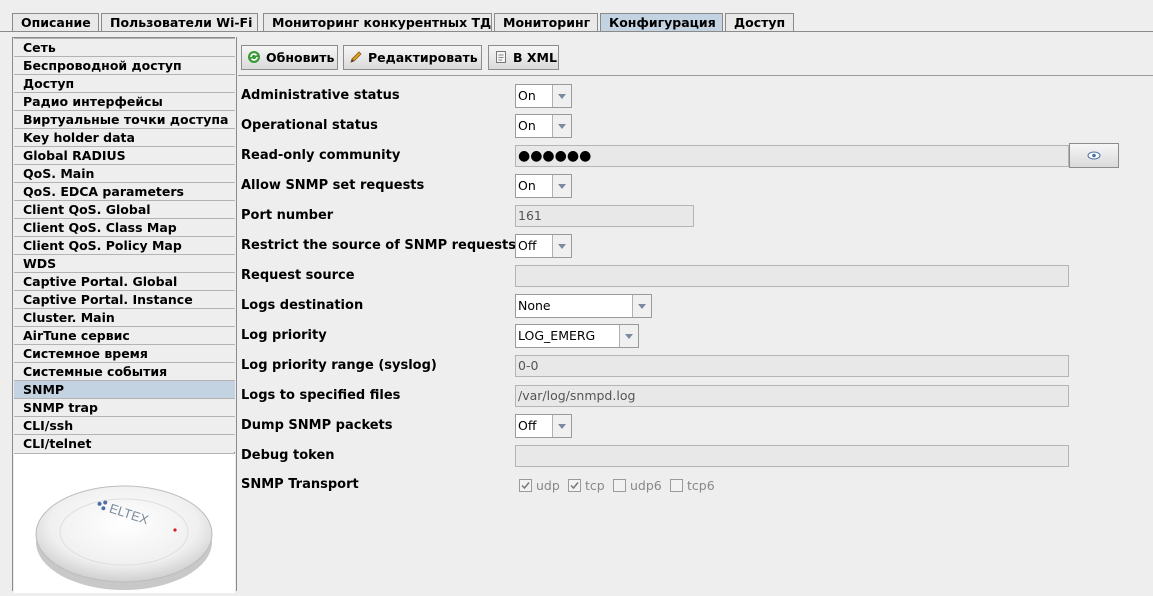 The width and height of the screenshot is (1153, 596). Describe the element at coordinates (792, 366) in the screenshot. I see `log-priority-range-field: 0-0` at that location.